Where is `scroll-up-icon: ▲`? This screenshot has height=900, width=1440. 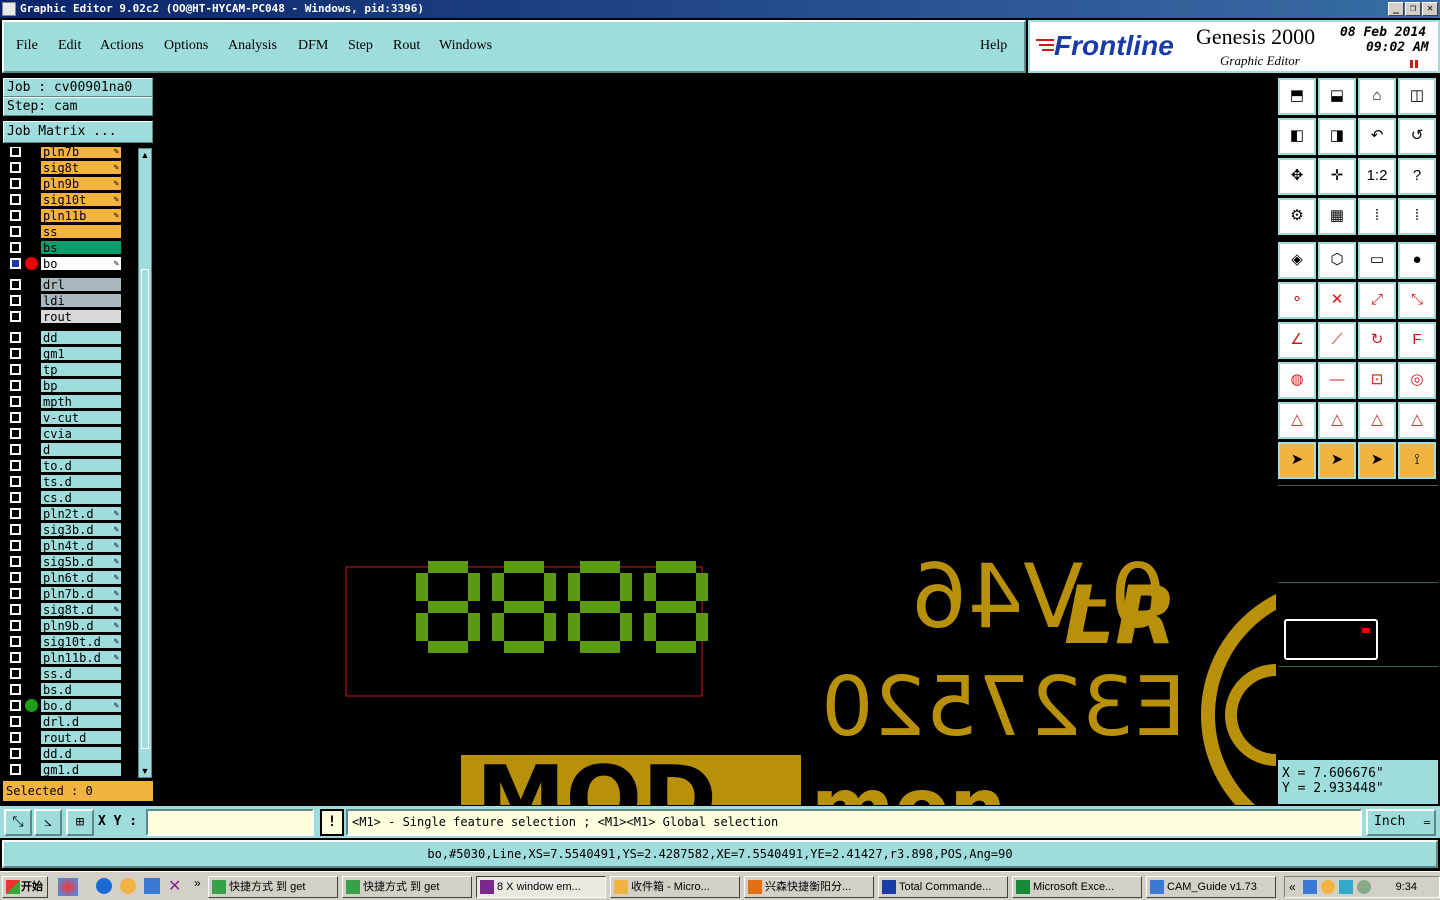 scroll-up-icon: ▲ is located at coordinates (145, 155).